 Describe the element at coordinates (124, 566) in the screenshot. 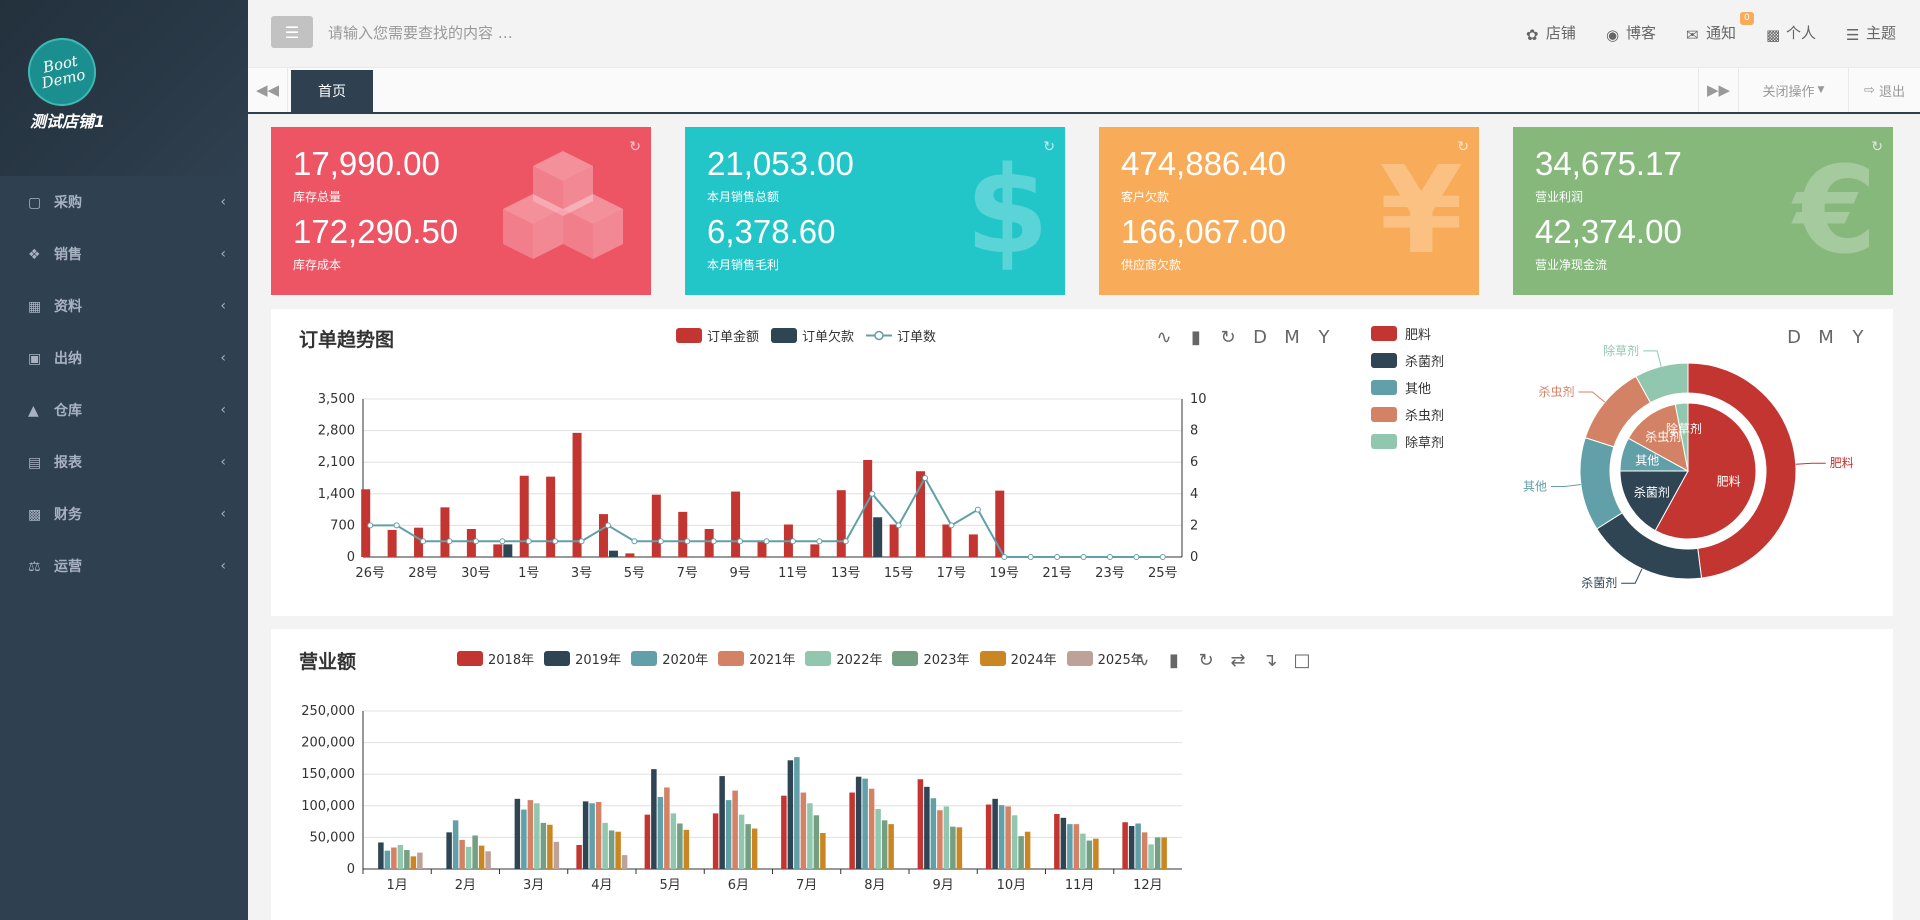

I see `sidebar-item-7: ⚖ 运营 ‹` at that location.